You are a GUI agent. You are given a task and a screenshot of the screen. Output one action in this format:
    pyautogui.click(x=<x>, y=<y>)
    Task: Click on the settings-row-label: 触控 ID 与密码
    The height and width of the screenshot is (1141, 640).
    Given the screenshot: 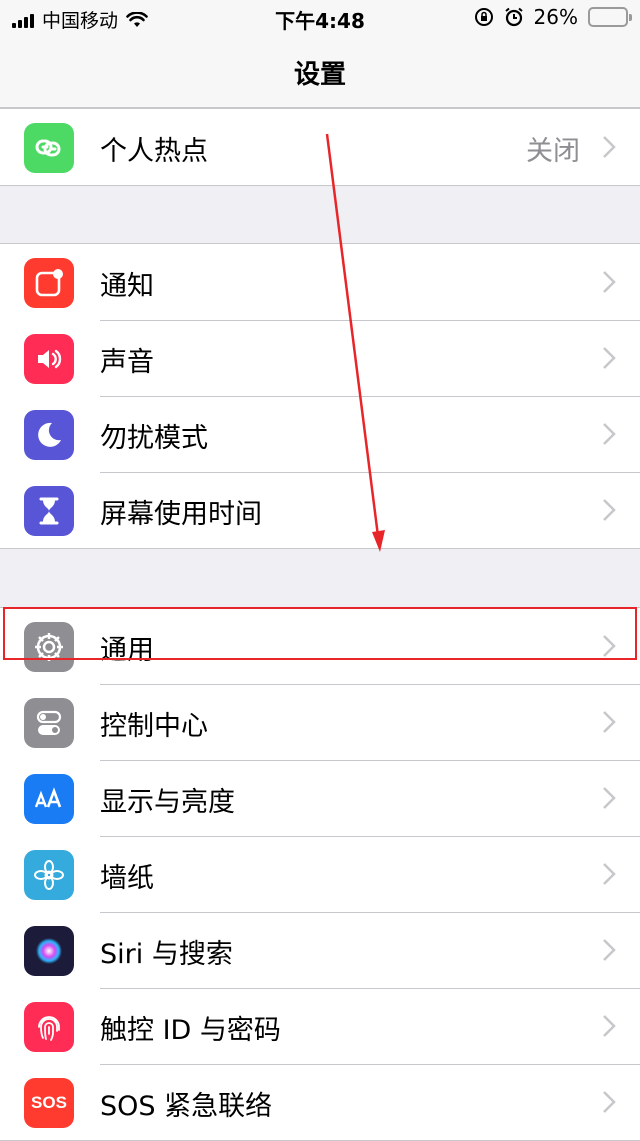 What is the action you would take?
    pyautogui.click(x=190, y=1030)
    